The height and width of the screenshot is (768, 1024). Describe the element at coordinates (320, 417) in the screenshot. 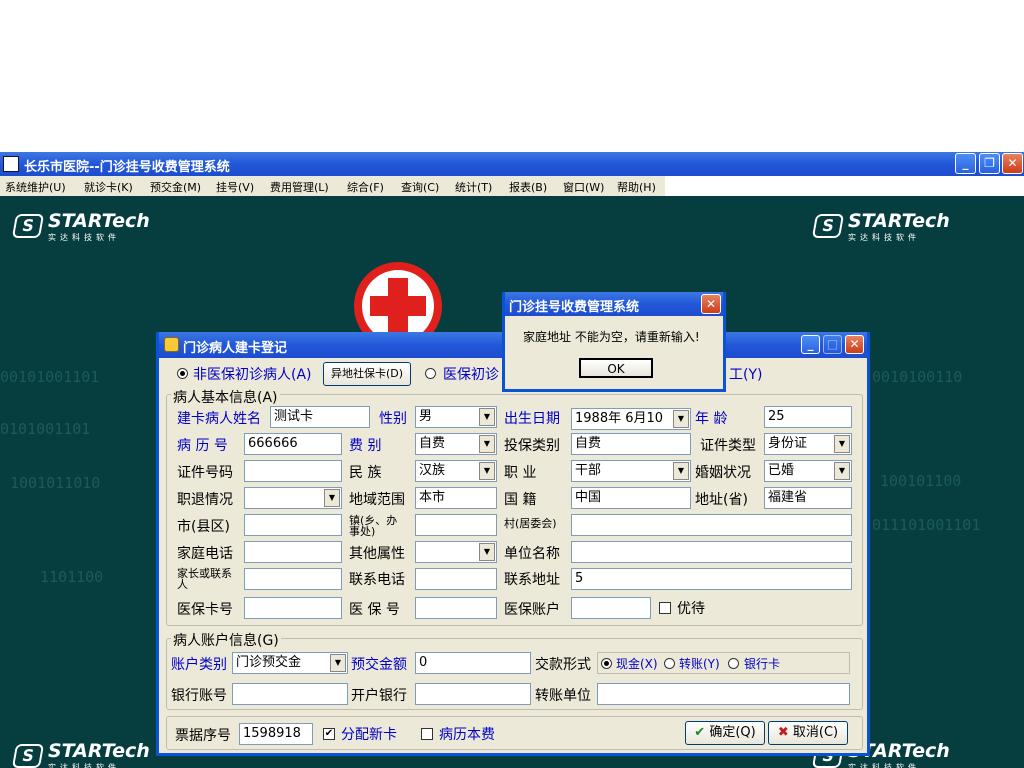

I see `name-field: 测试卡` at that location.